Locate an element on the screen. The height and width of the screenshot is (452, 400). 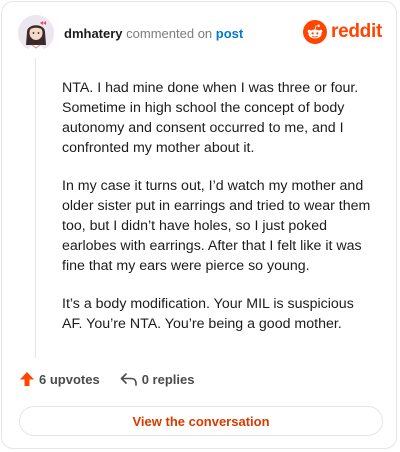
view-conversation-button: View the conversation is located at coordinates (201, 421).